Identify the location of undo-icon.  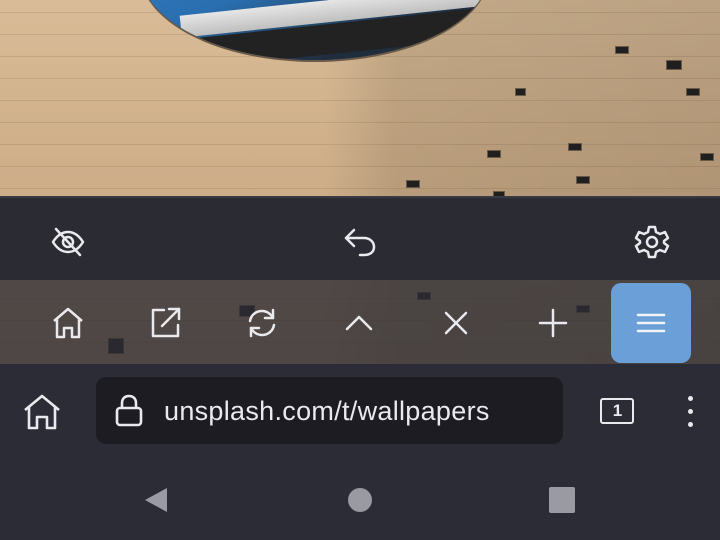
(360, 242).